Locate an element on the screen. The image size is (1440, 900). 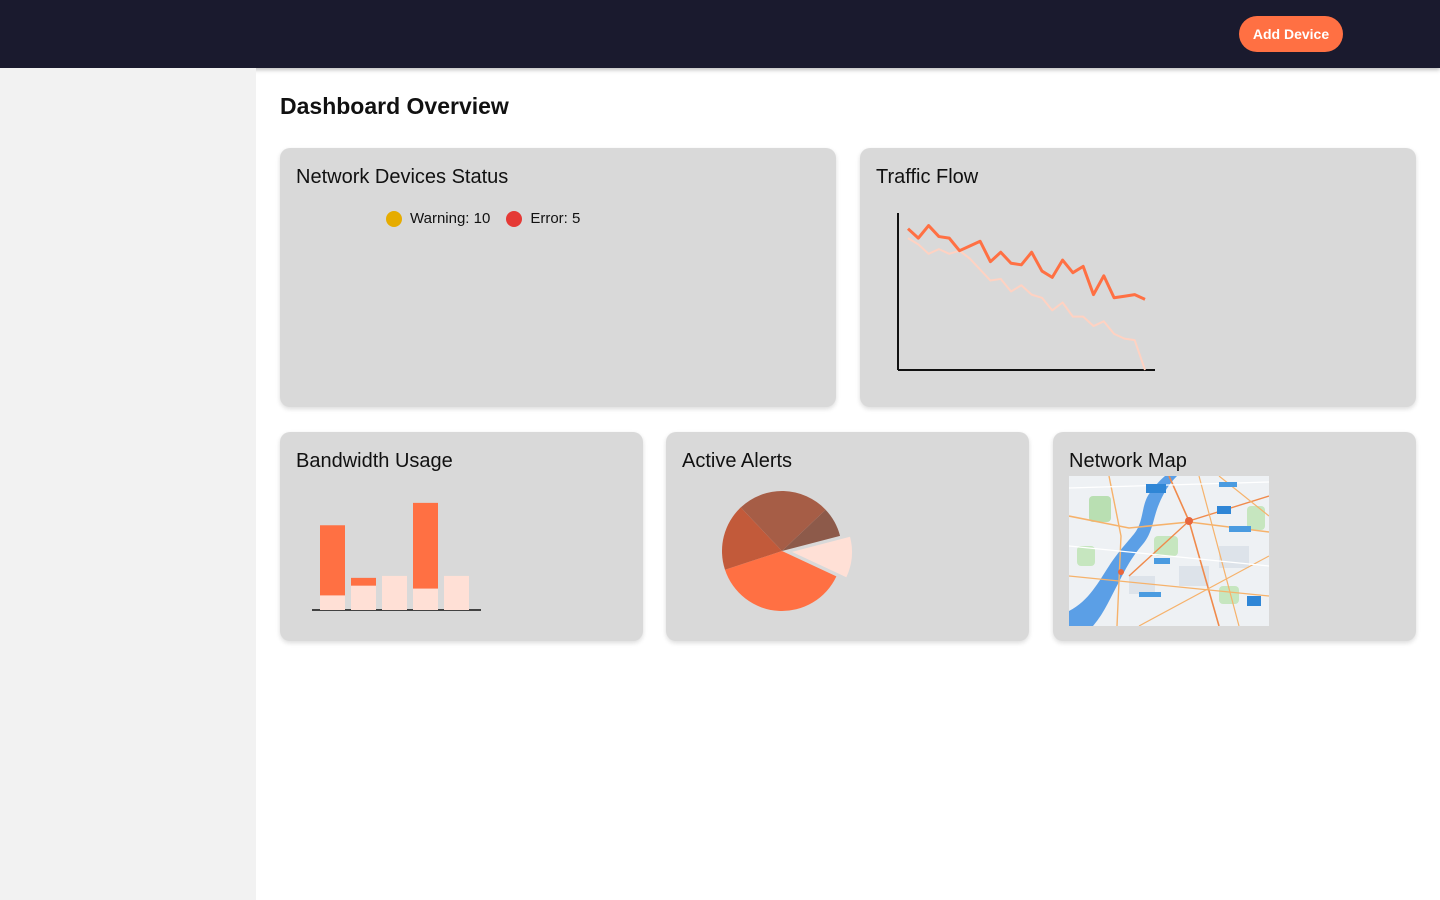
bandwidth-usage-card: Bandwidth Usage is located at coordinates (461, 536).